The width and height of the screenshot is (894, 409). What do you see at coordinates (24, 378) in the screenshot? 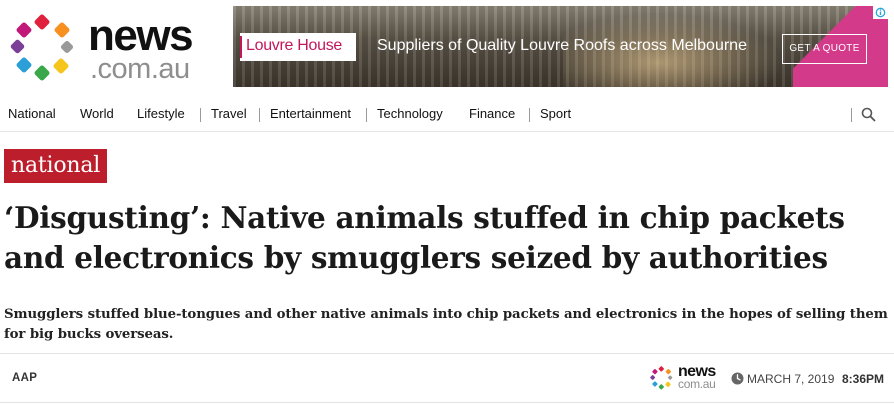
I see `byline-source: AAP` at bounding box center [24, 378].